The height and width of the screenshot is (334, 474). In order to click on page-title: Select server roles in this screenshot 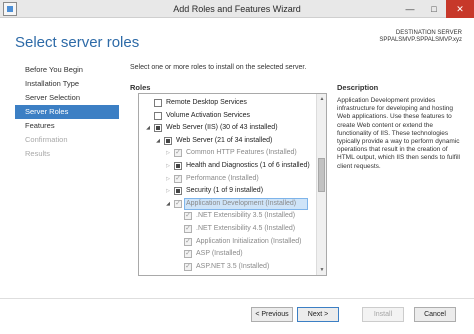, I will do `click(77, 42)`.